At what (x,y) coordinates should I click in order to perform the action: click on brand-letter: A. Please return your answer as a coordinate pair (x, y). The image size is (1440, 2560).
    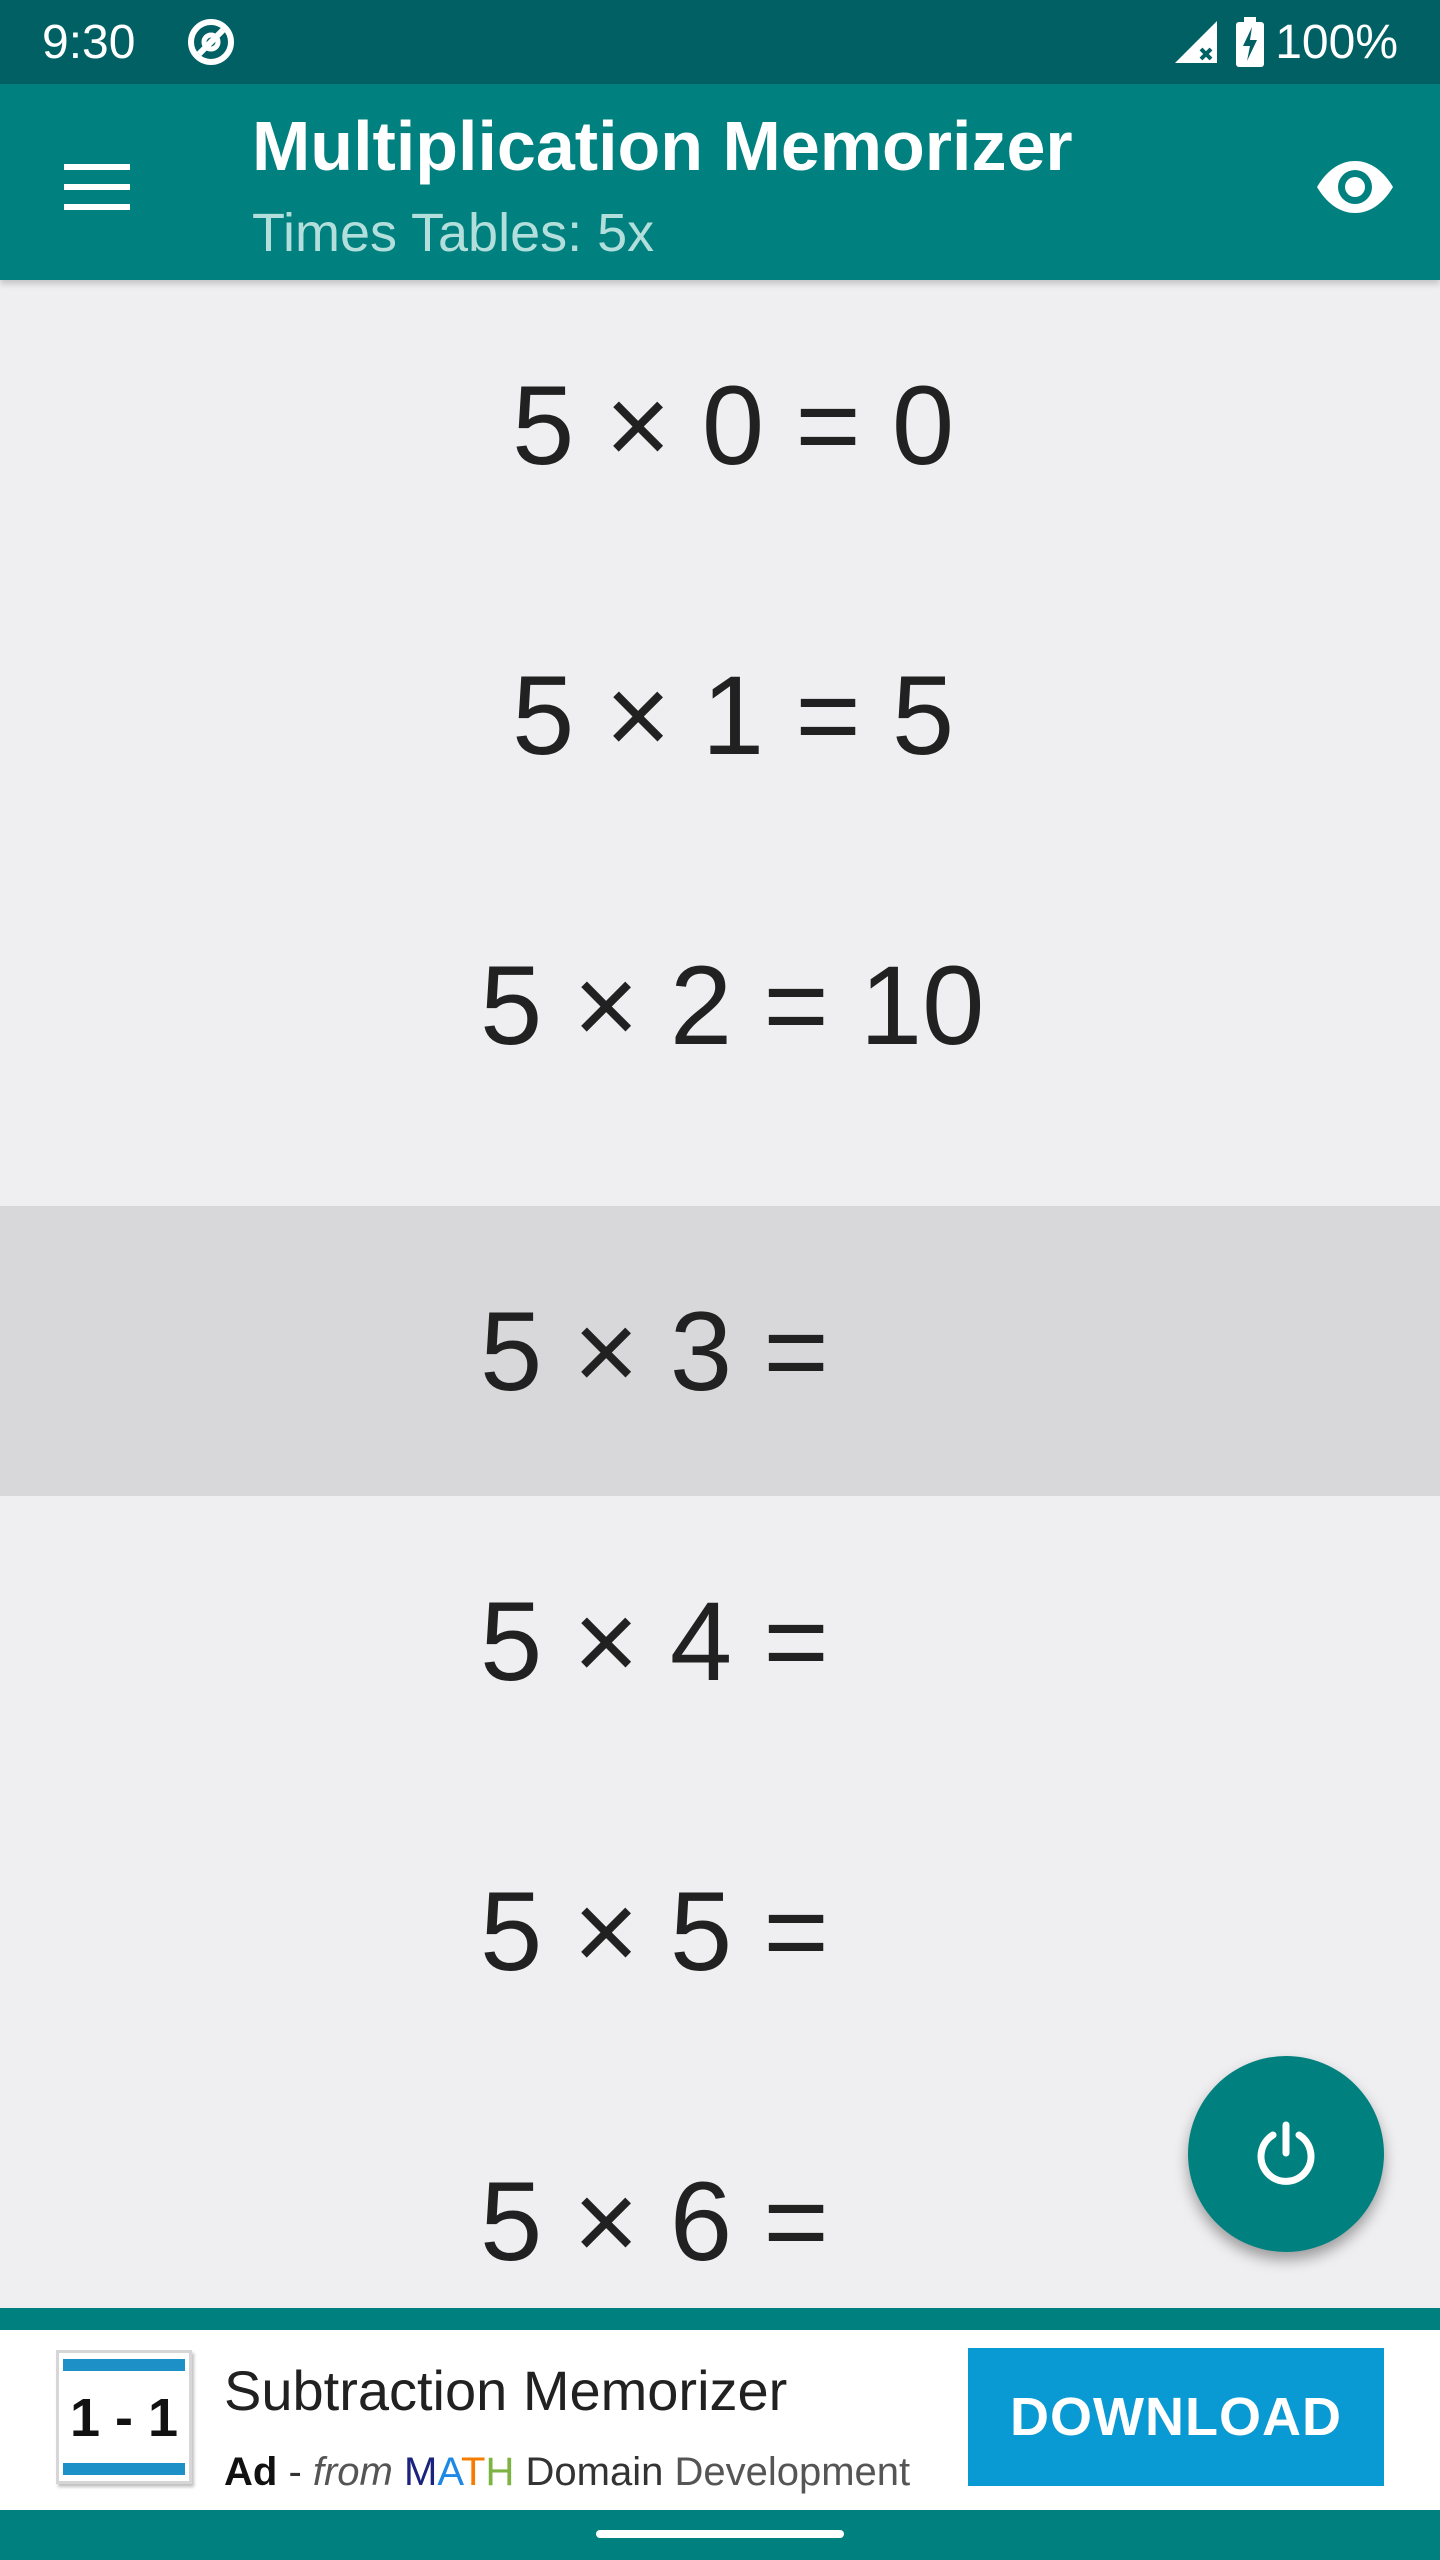
    Looking at the image, I should click on (449, 2472).